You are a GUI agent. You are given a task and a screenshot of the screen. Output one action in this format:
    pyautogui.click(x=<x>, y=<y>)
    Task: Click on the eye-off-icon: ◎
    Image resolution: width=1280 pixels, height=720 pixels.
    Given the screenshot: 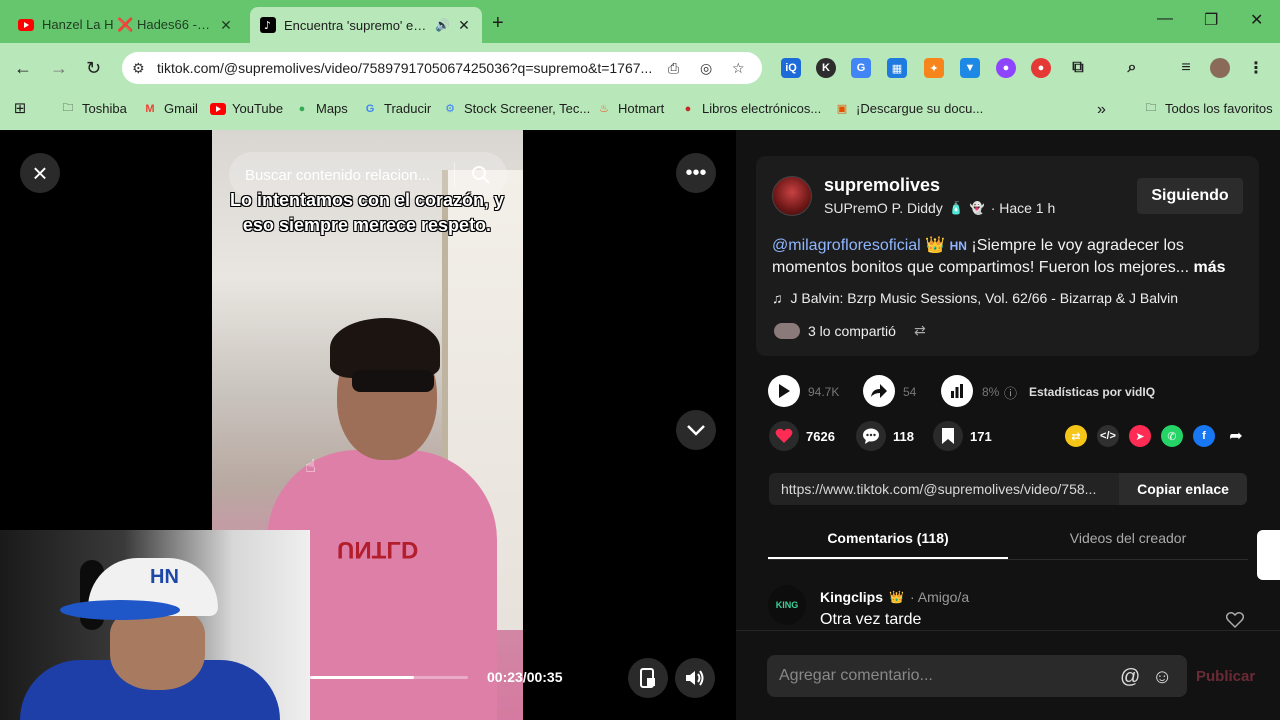 What is the action you would take?
    pyautogui.click(x=706, y=68)
    